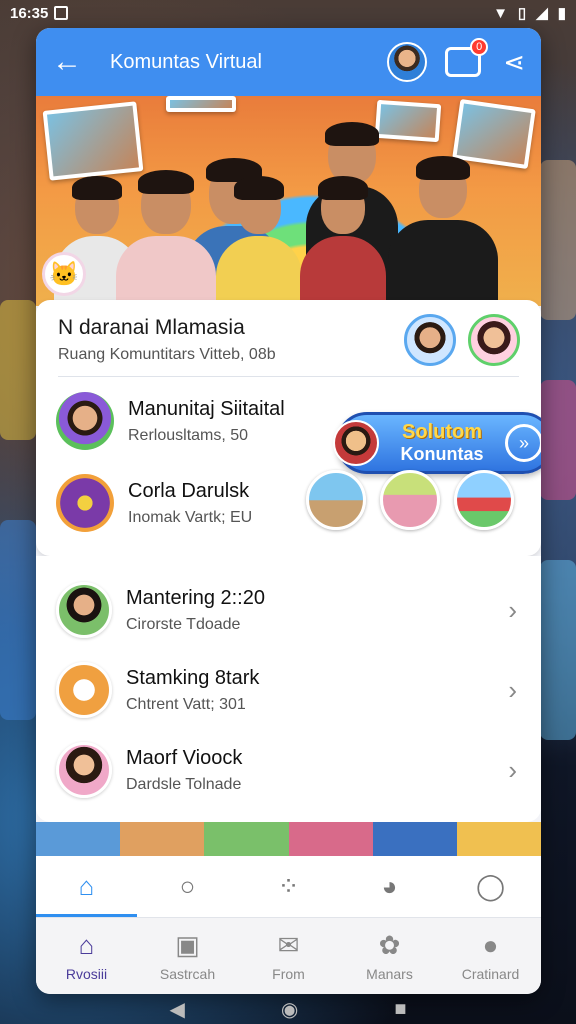 The height and width of the screenshot is (1024, 576). Describe the element at coordinates (154, 503) in the screenshot. I see `member-item: Corla Darulsk Inomak Vartk; EU` at that location.